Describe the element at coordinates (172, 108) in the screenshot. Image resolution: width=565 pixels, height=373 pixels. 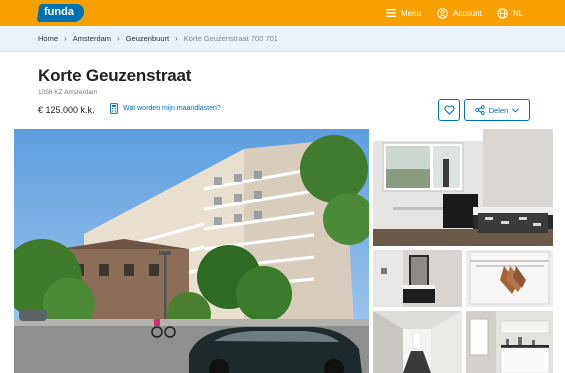
I see `monthly-costs-label: Wat worden mijn maandlasten?` at that location.